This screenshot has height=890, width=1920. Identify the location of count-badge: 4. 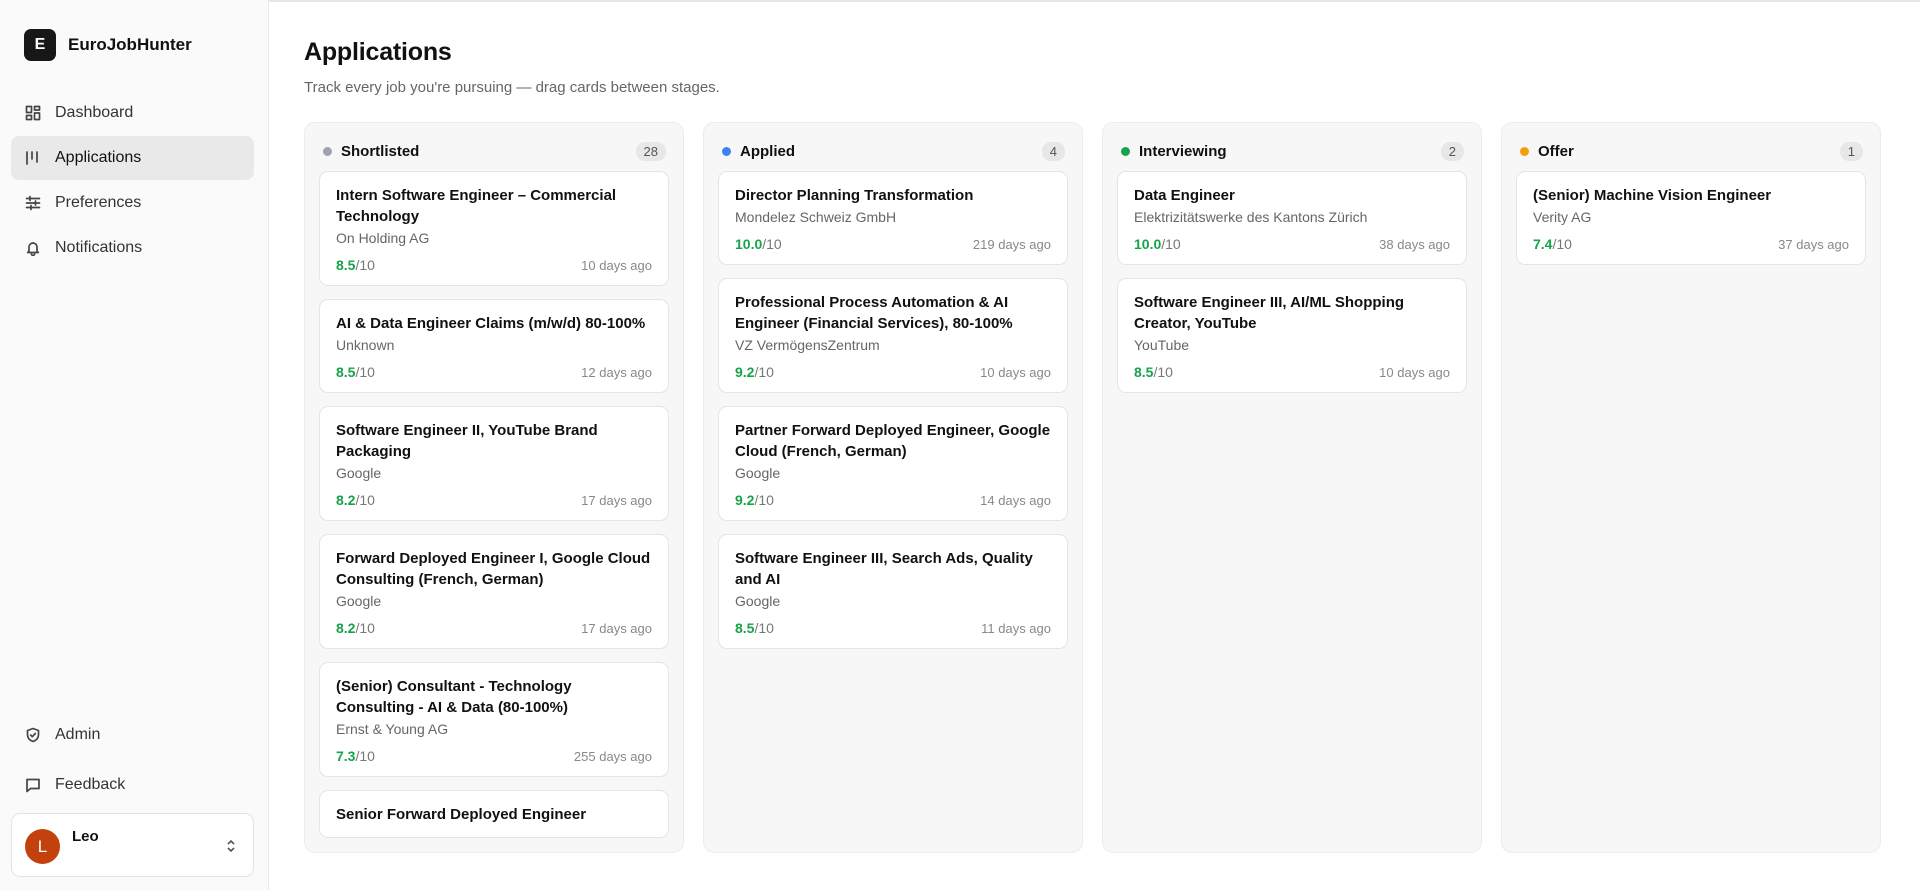
(1053, 151).